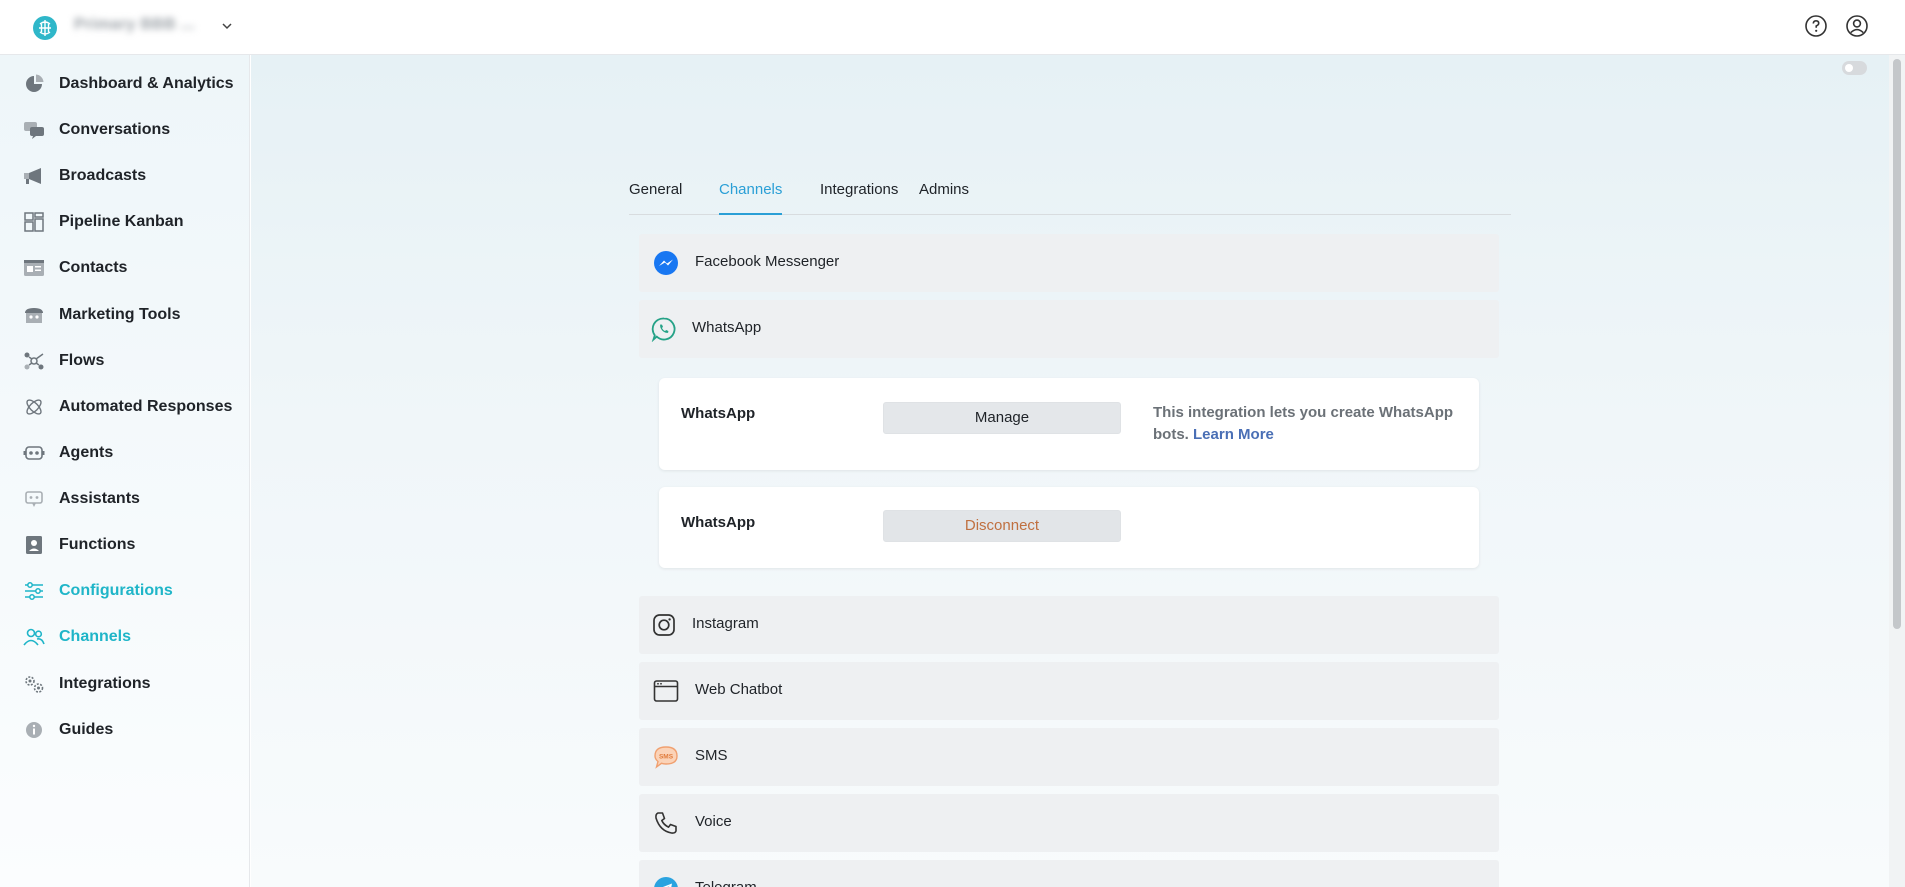 The width and height of the screenshot is (1905, 887). I want to click on scroll-thumb, so click(1897, 344).